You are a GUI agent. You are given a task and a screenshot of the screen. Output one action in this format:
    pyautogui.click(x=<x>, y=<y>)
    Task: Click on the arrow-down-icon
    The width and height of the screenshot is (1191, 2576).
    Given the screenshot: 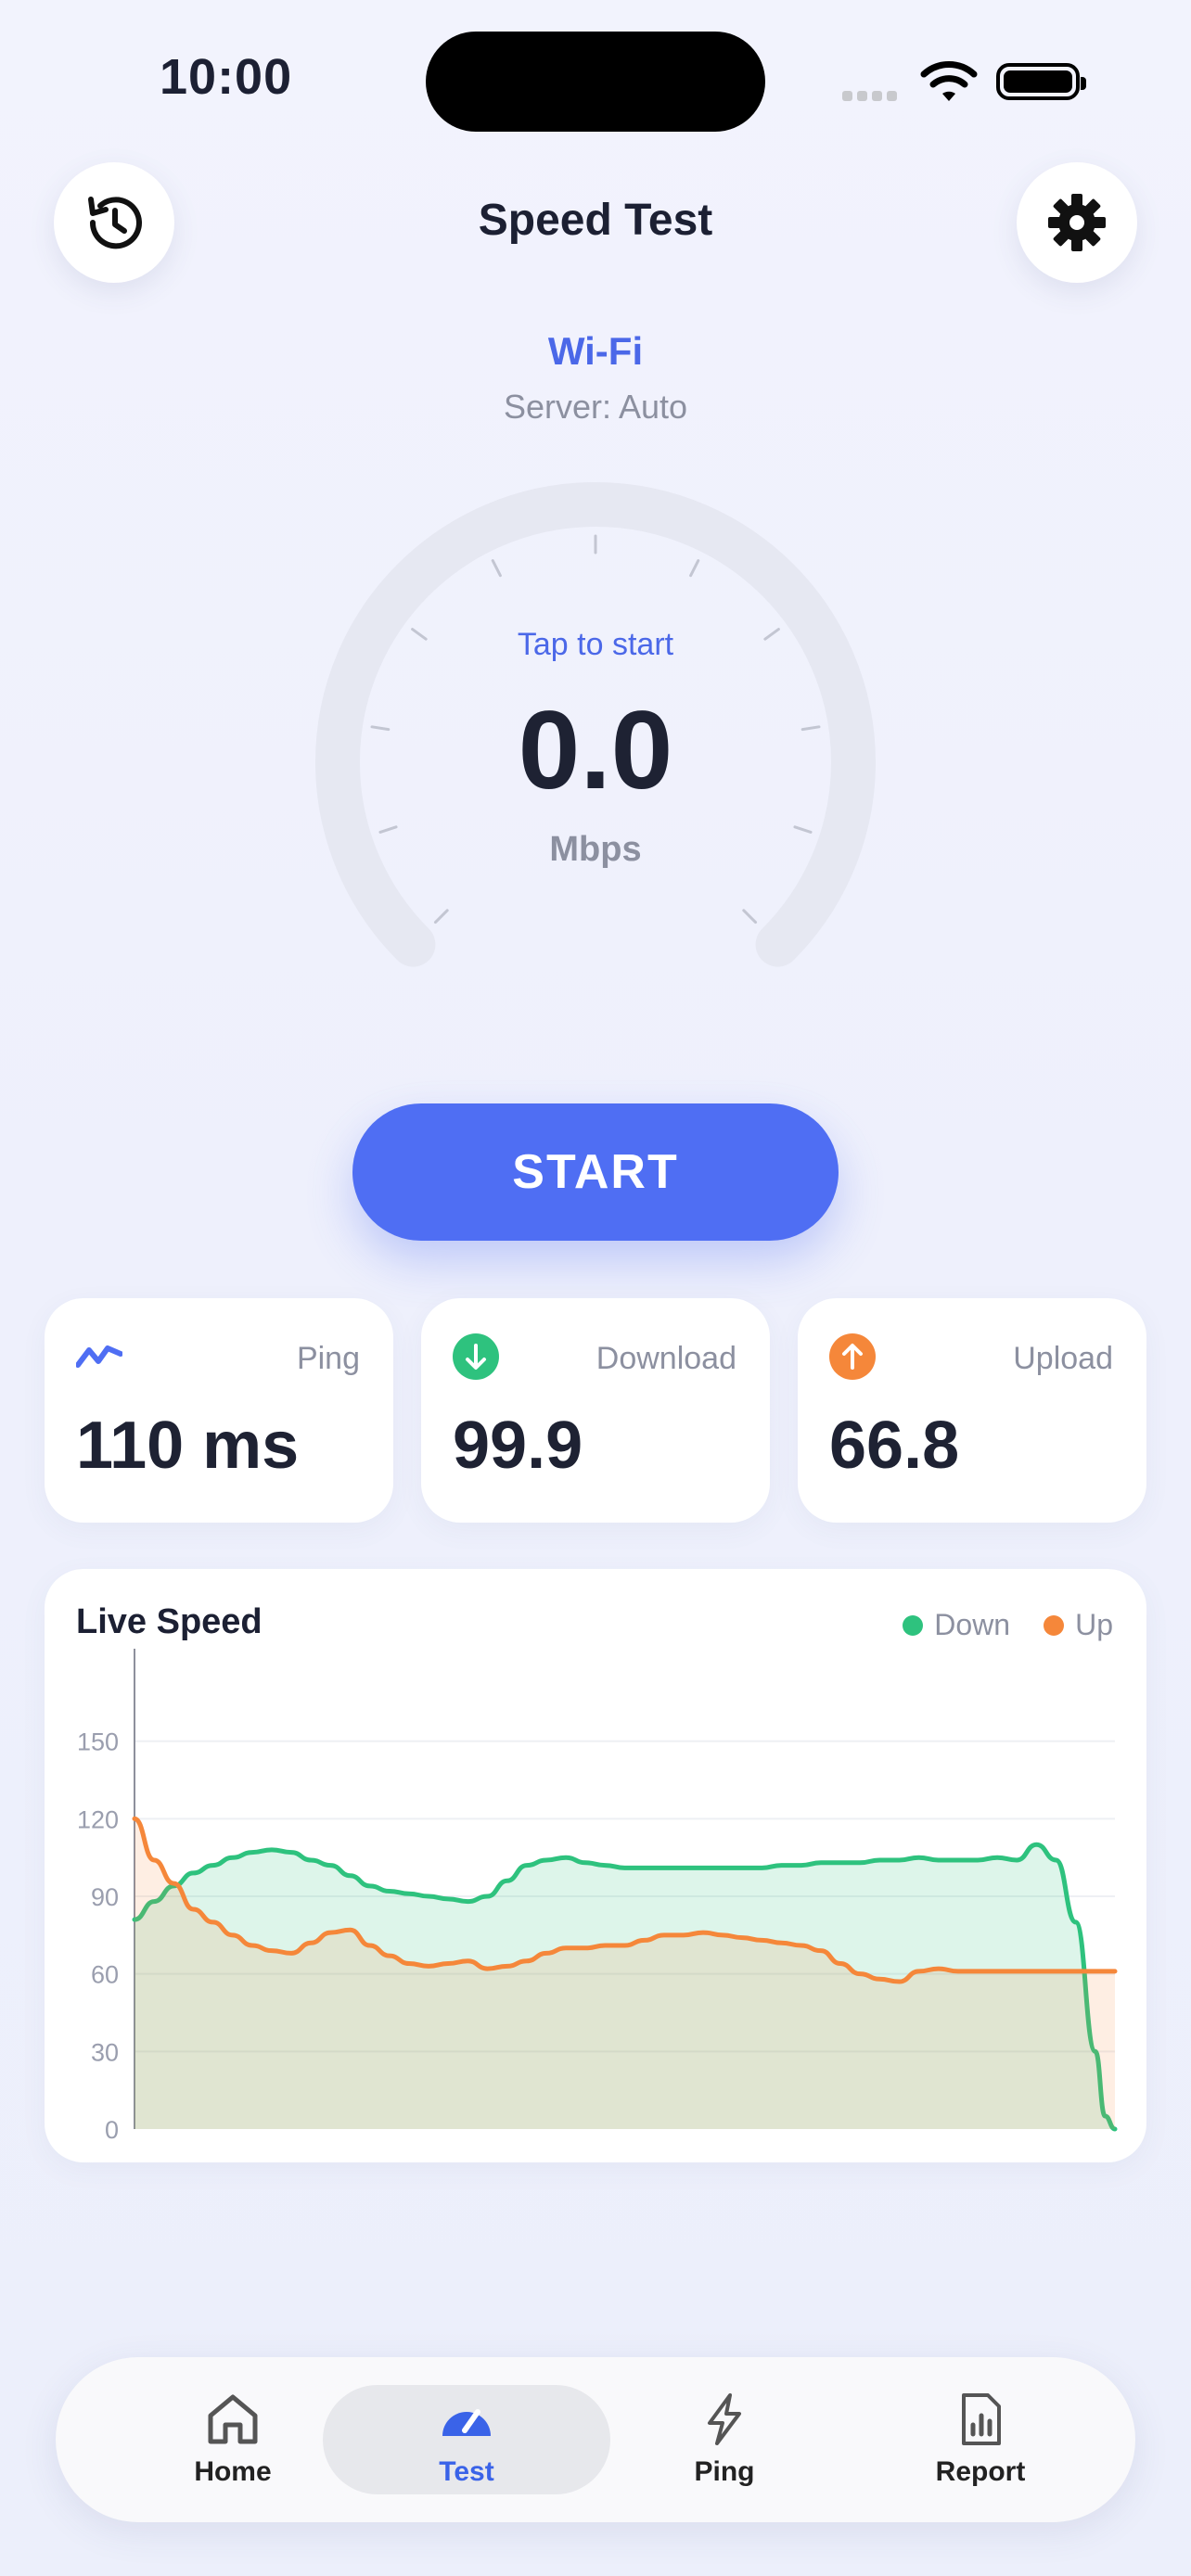 What is the action you would take?
    pyautogui.click(x=476, y=1357)
    